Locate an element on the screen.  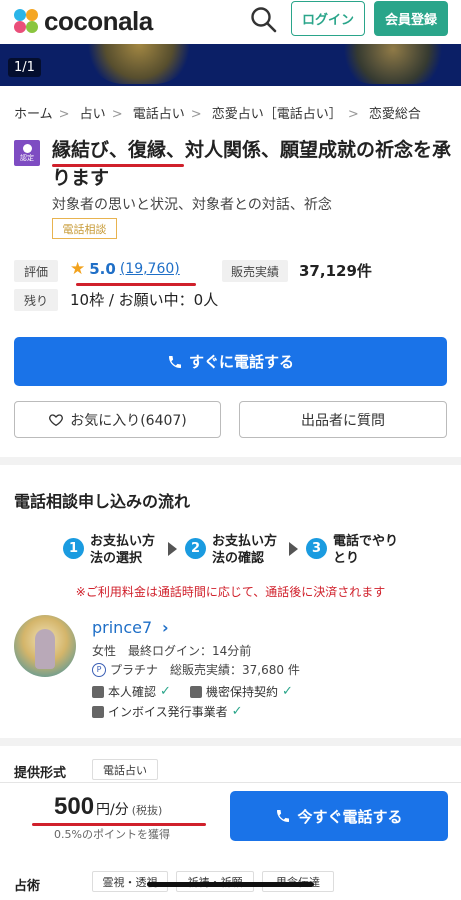
slots-label: 残り is located at coordinates (36, 300).